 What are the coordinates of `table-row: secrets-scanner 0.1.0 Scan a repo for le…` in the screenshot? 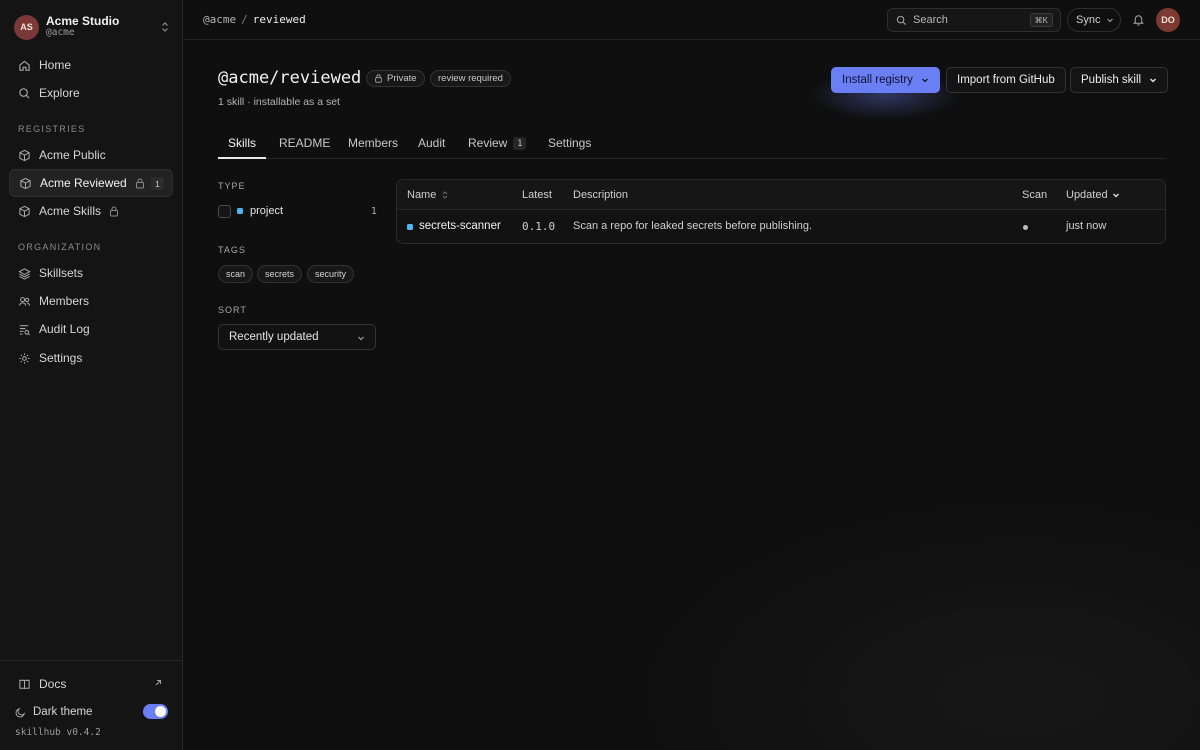 It's located at (781, 227).